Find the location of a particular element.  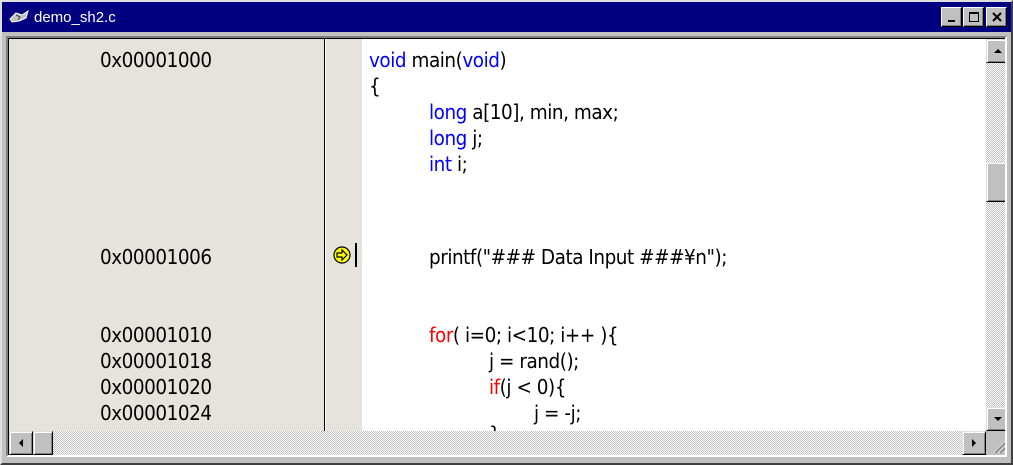

scroll-down-button is located at coordinates (995, 419).